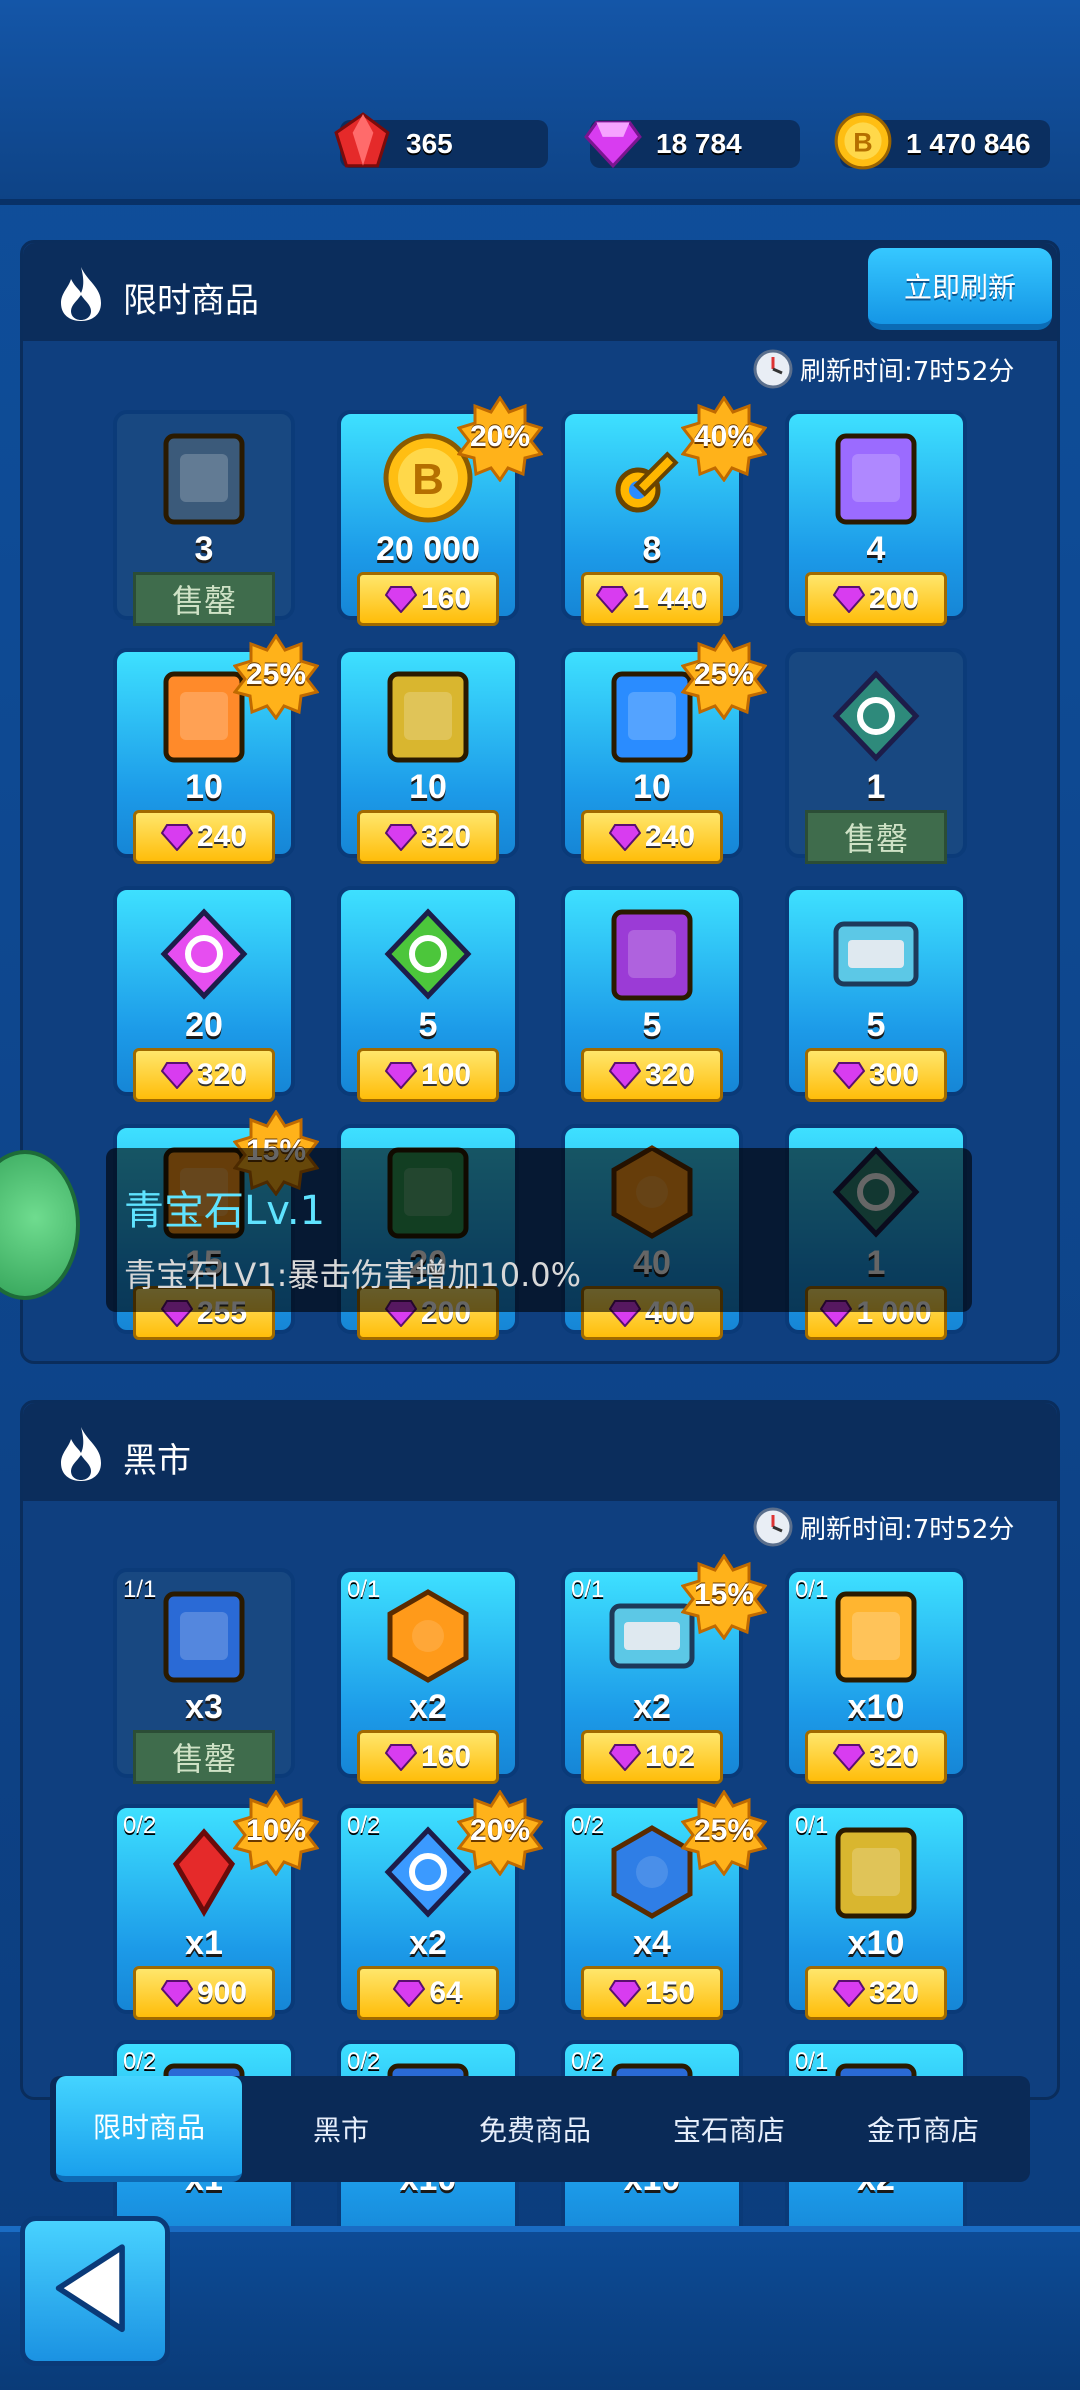 This screenshot has width=1080, height=2390. I want to click on shop-item-card: 4 200, so click(876, 518).